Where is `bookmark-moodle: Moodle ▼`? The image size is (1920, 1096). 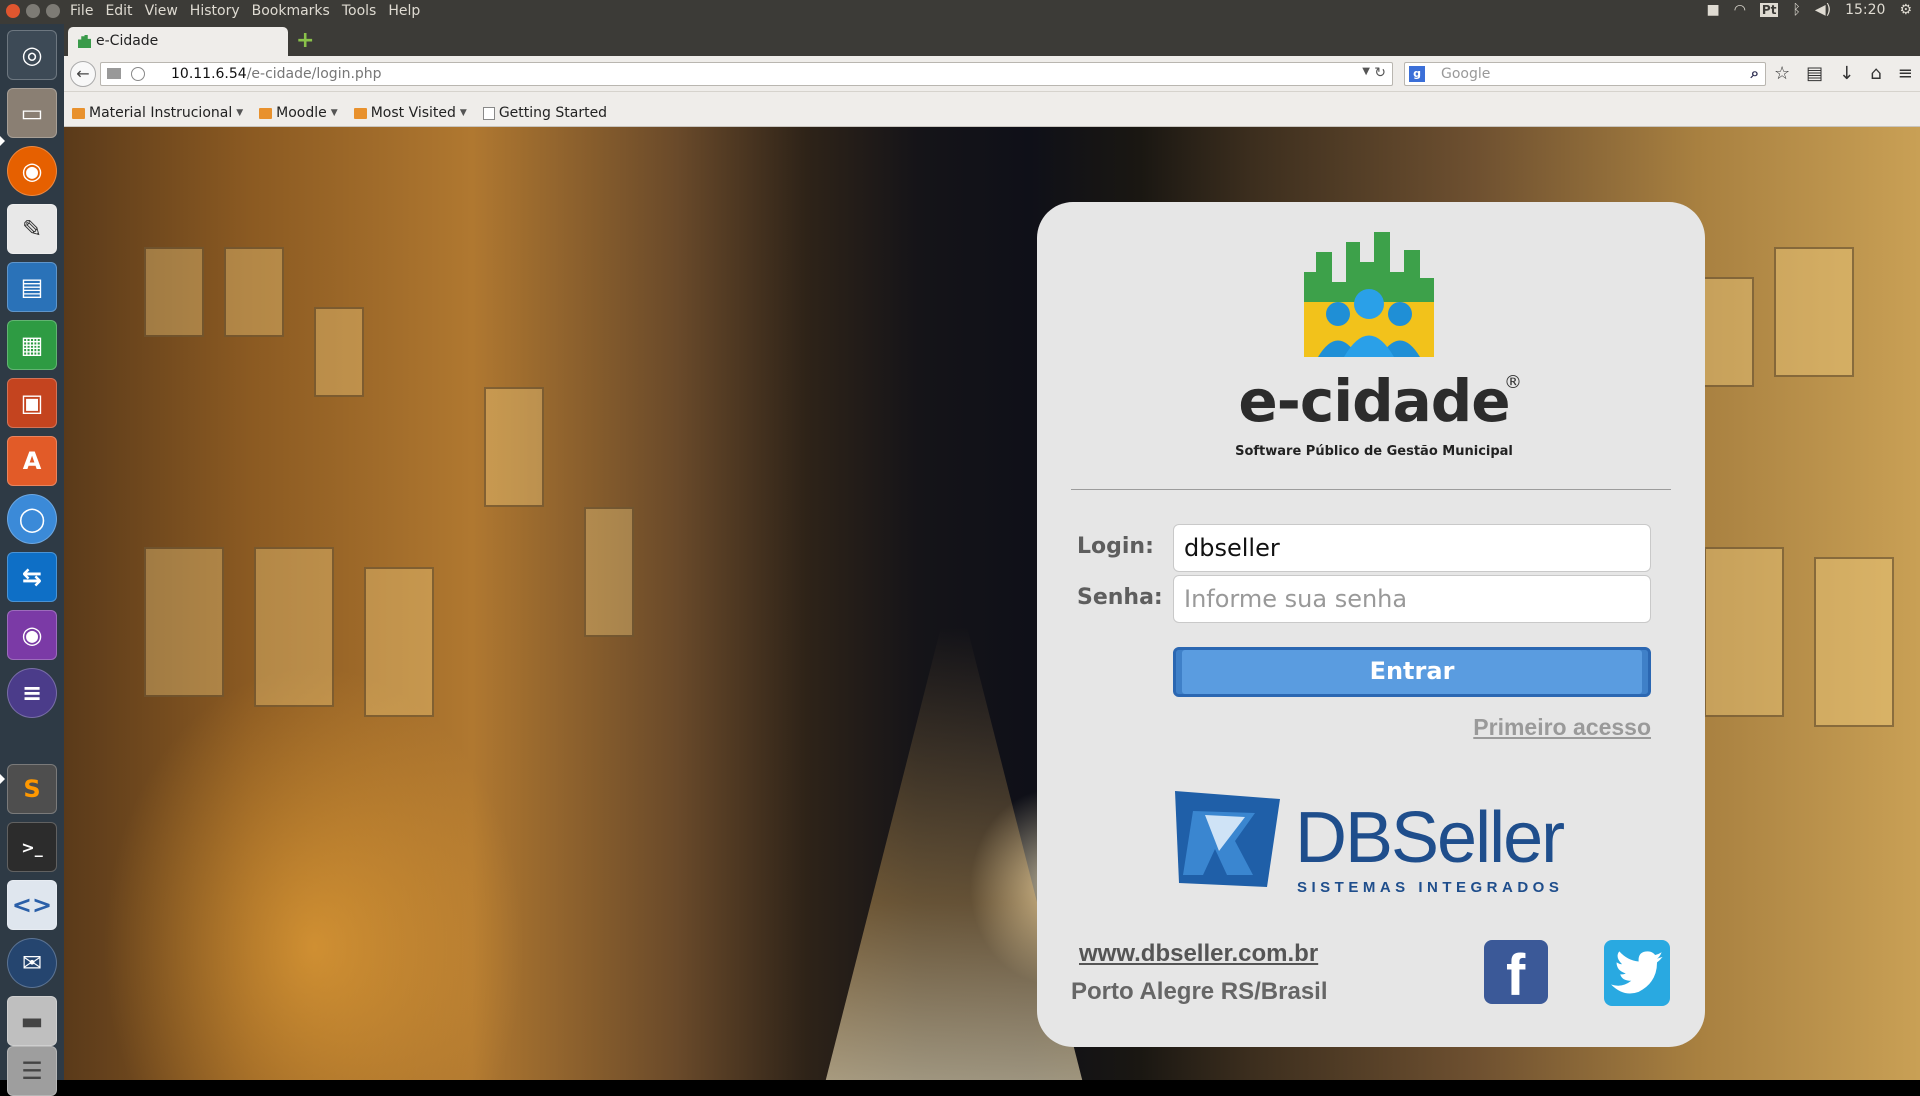
bookmark-moodle: Moodle ▼ is located at coordinates (298, 113).